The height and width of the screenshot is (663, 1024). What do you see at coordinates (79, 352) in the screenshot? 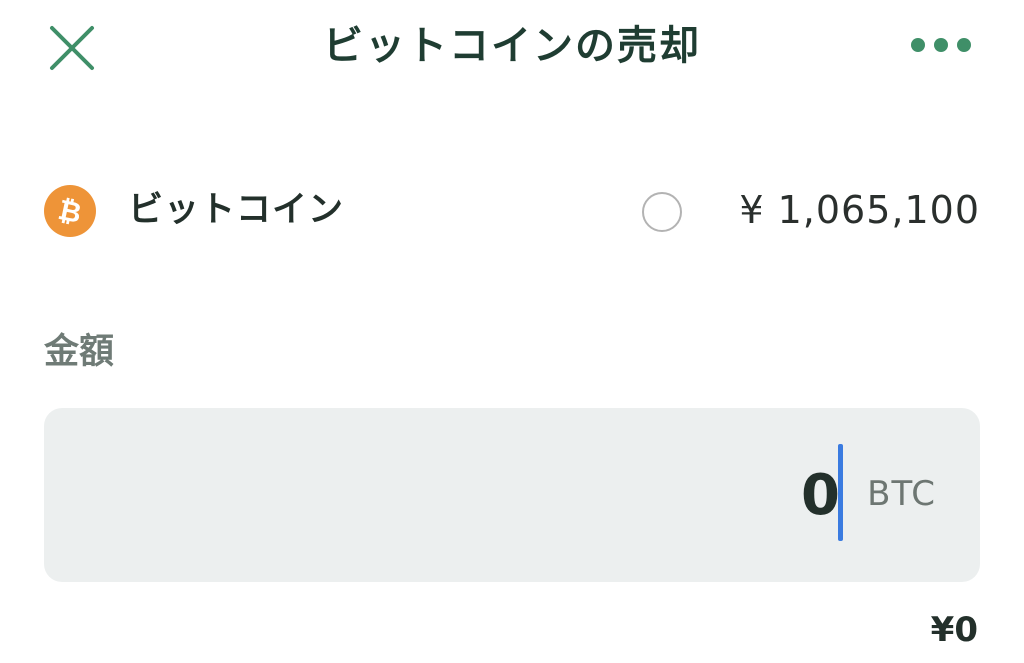
I see `amount-label: 金額` at bounding box center [79, 352].